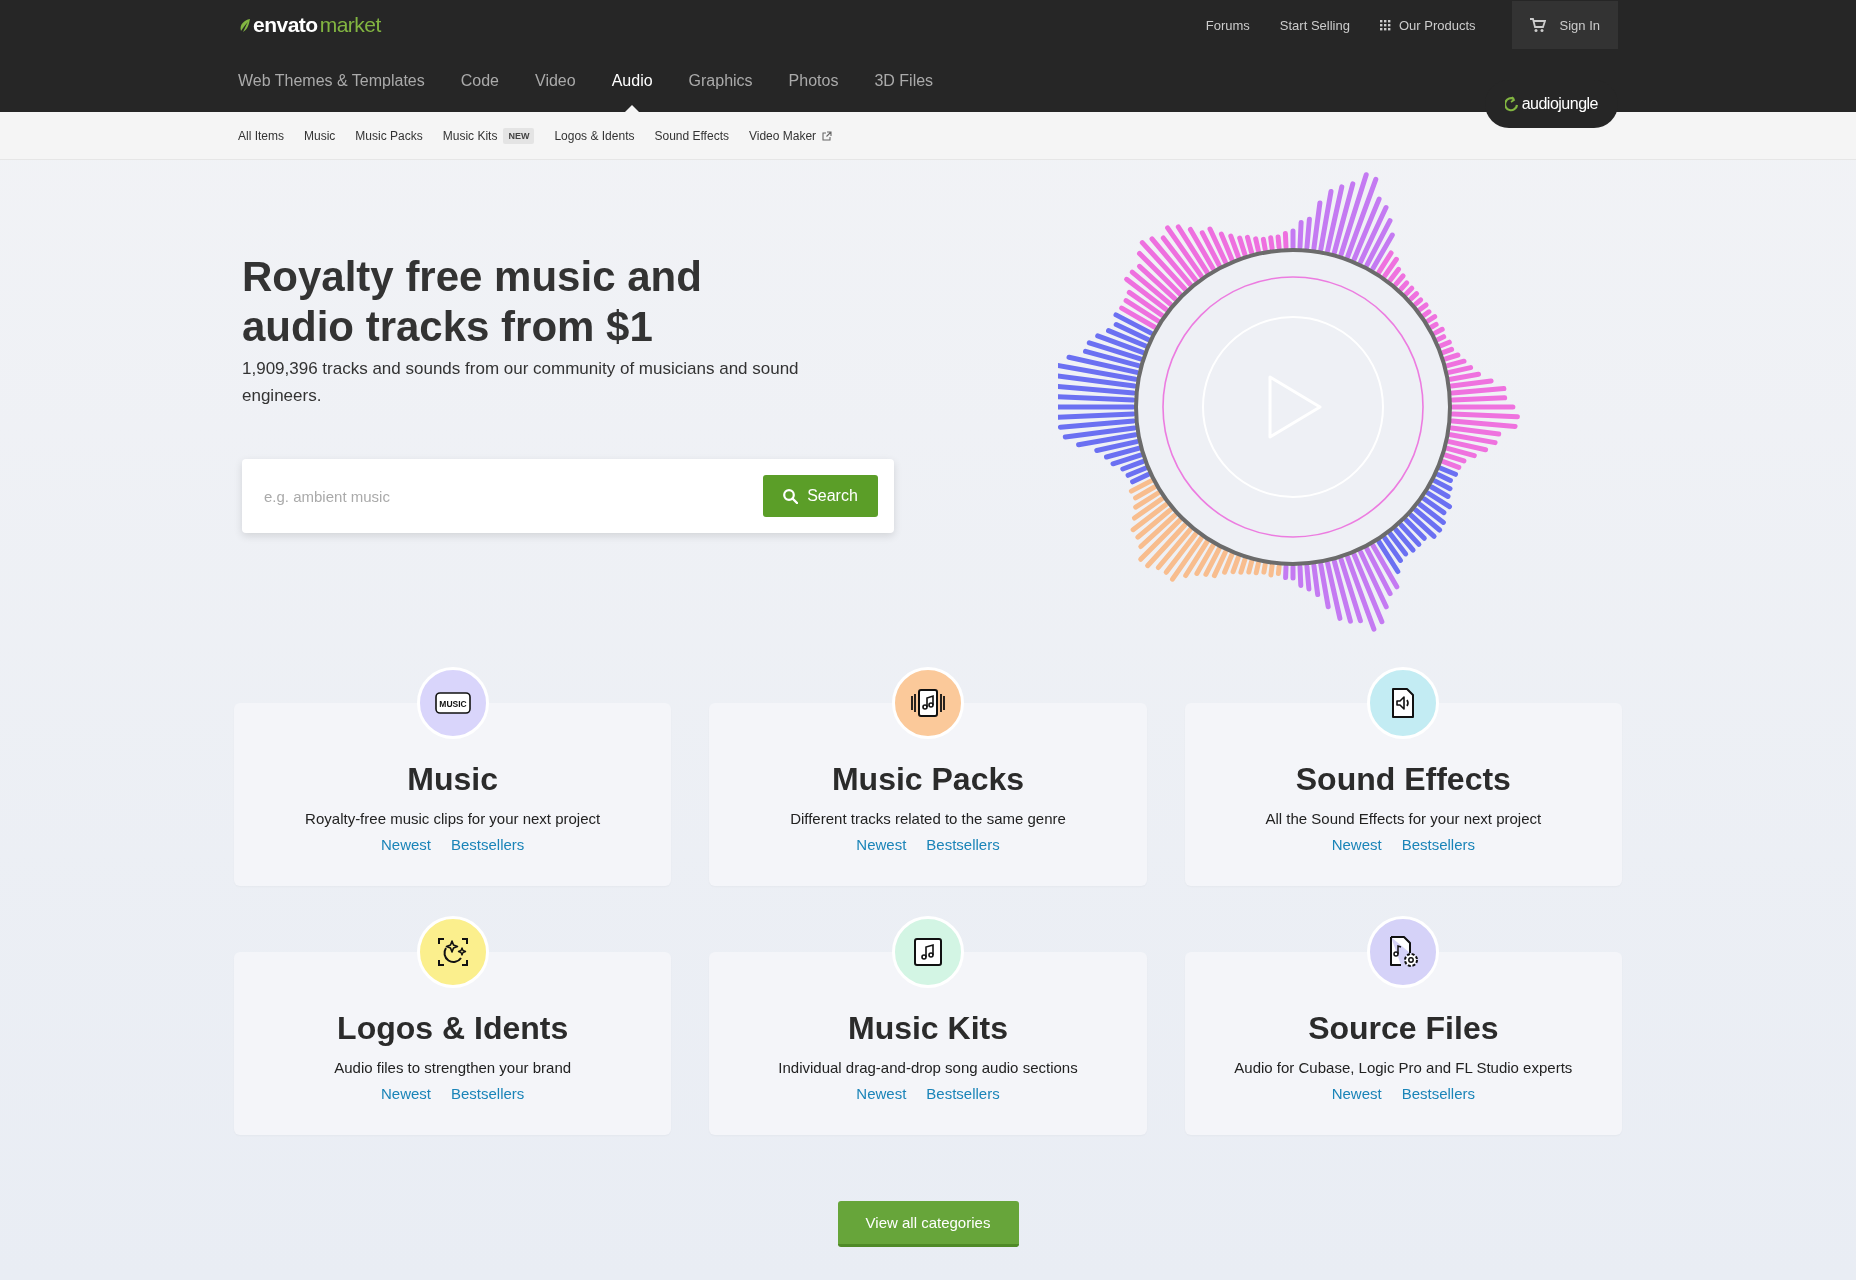 The image size is (1856, 1280). What do you see at coordinates (813, 81) in the screenshot?
I see `category-tab: Photos` at bounding box center [813, 81].